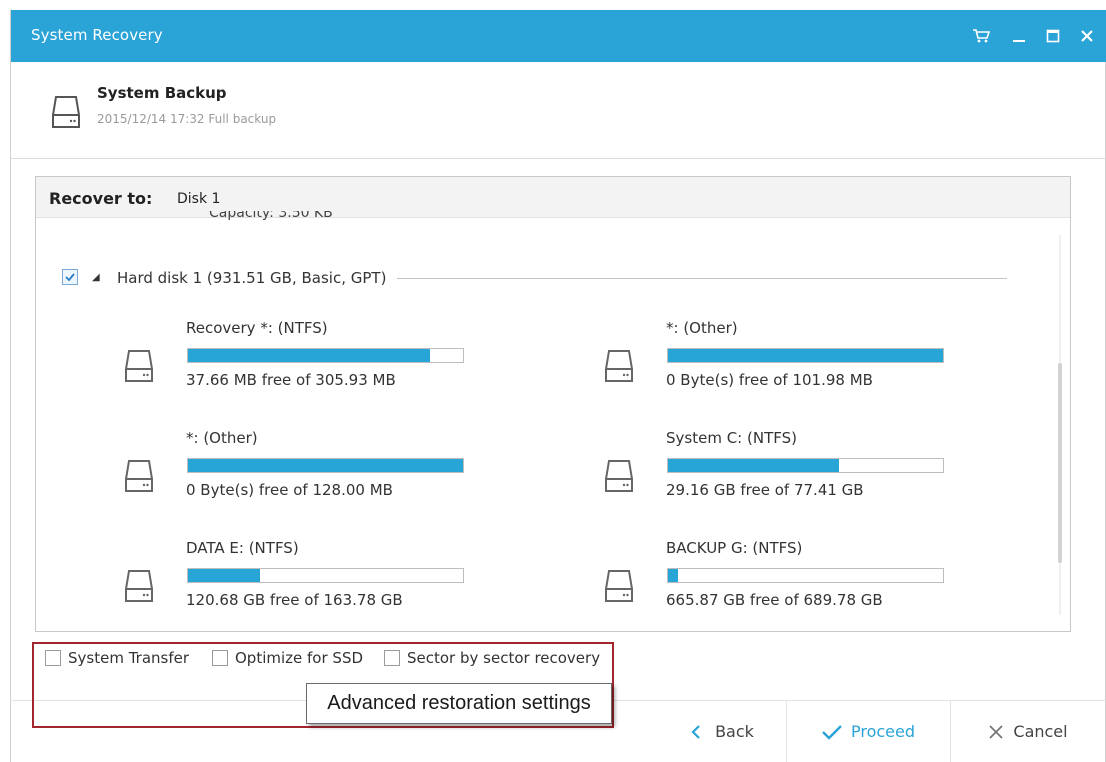 This screenshot has height=762, width=1106. I want to click on partition-other-1: *: (Other) 0 Byte(s) free of 101.98 MB, so click(774, 359).